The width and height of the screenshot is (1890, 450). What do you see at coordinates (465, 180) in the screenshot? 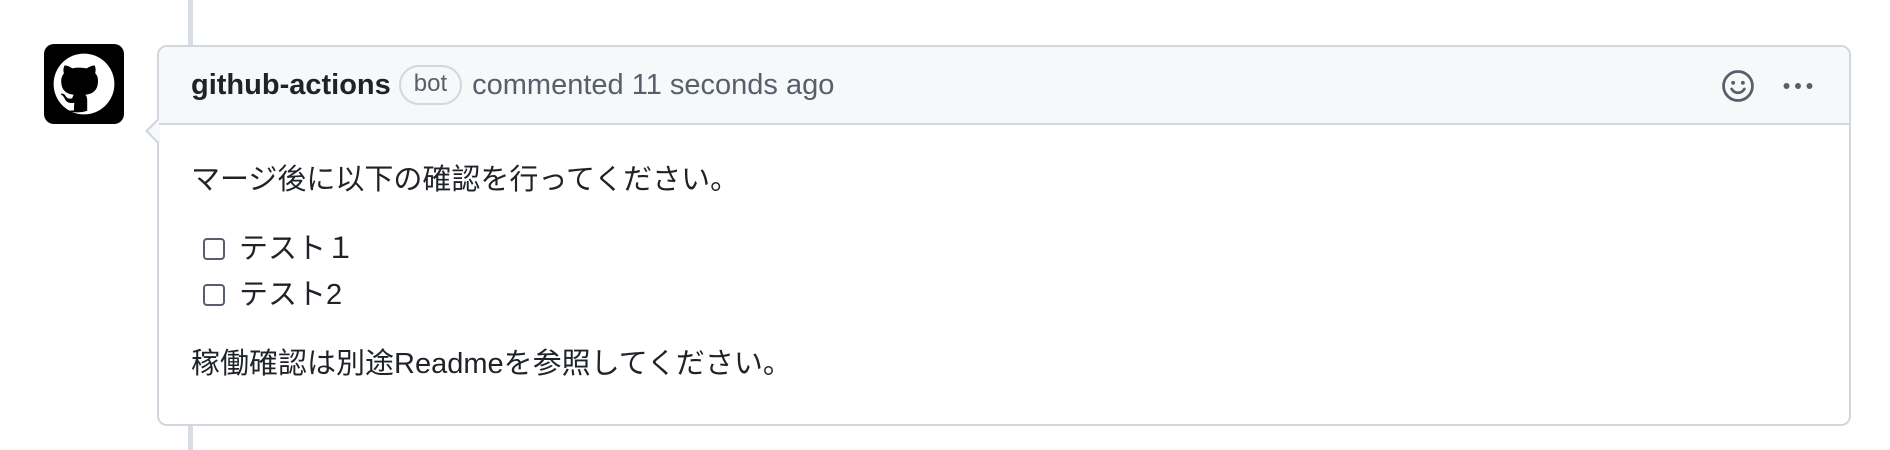
I see `comment-intro: マージ後に以下の確認を行ってください。` at bounding box center [465, 180].